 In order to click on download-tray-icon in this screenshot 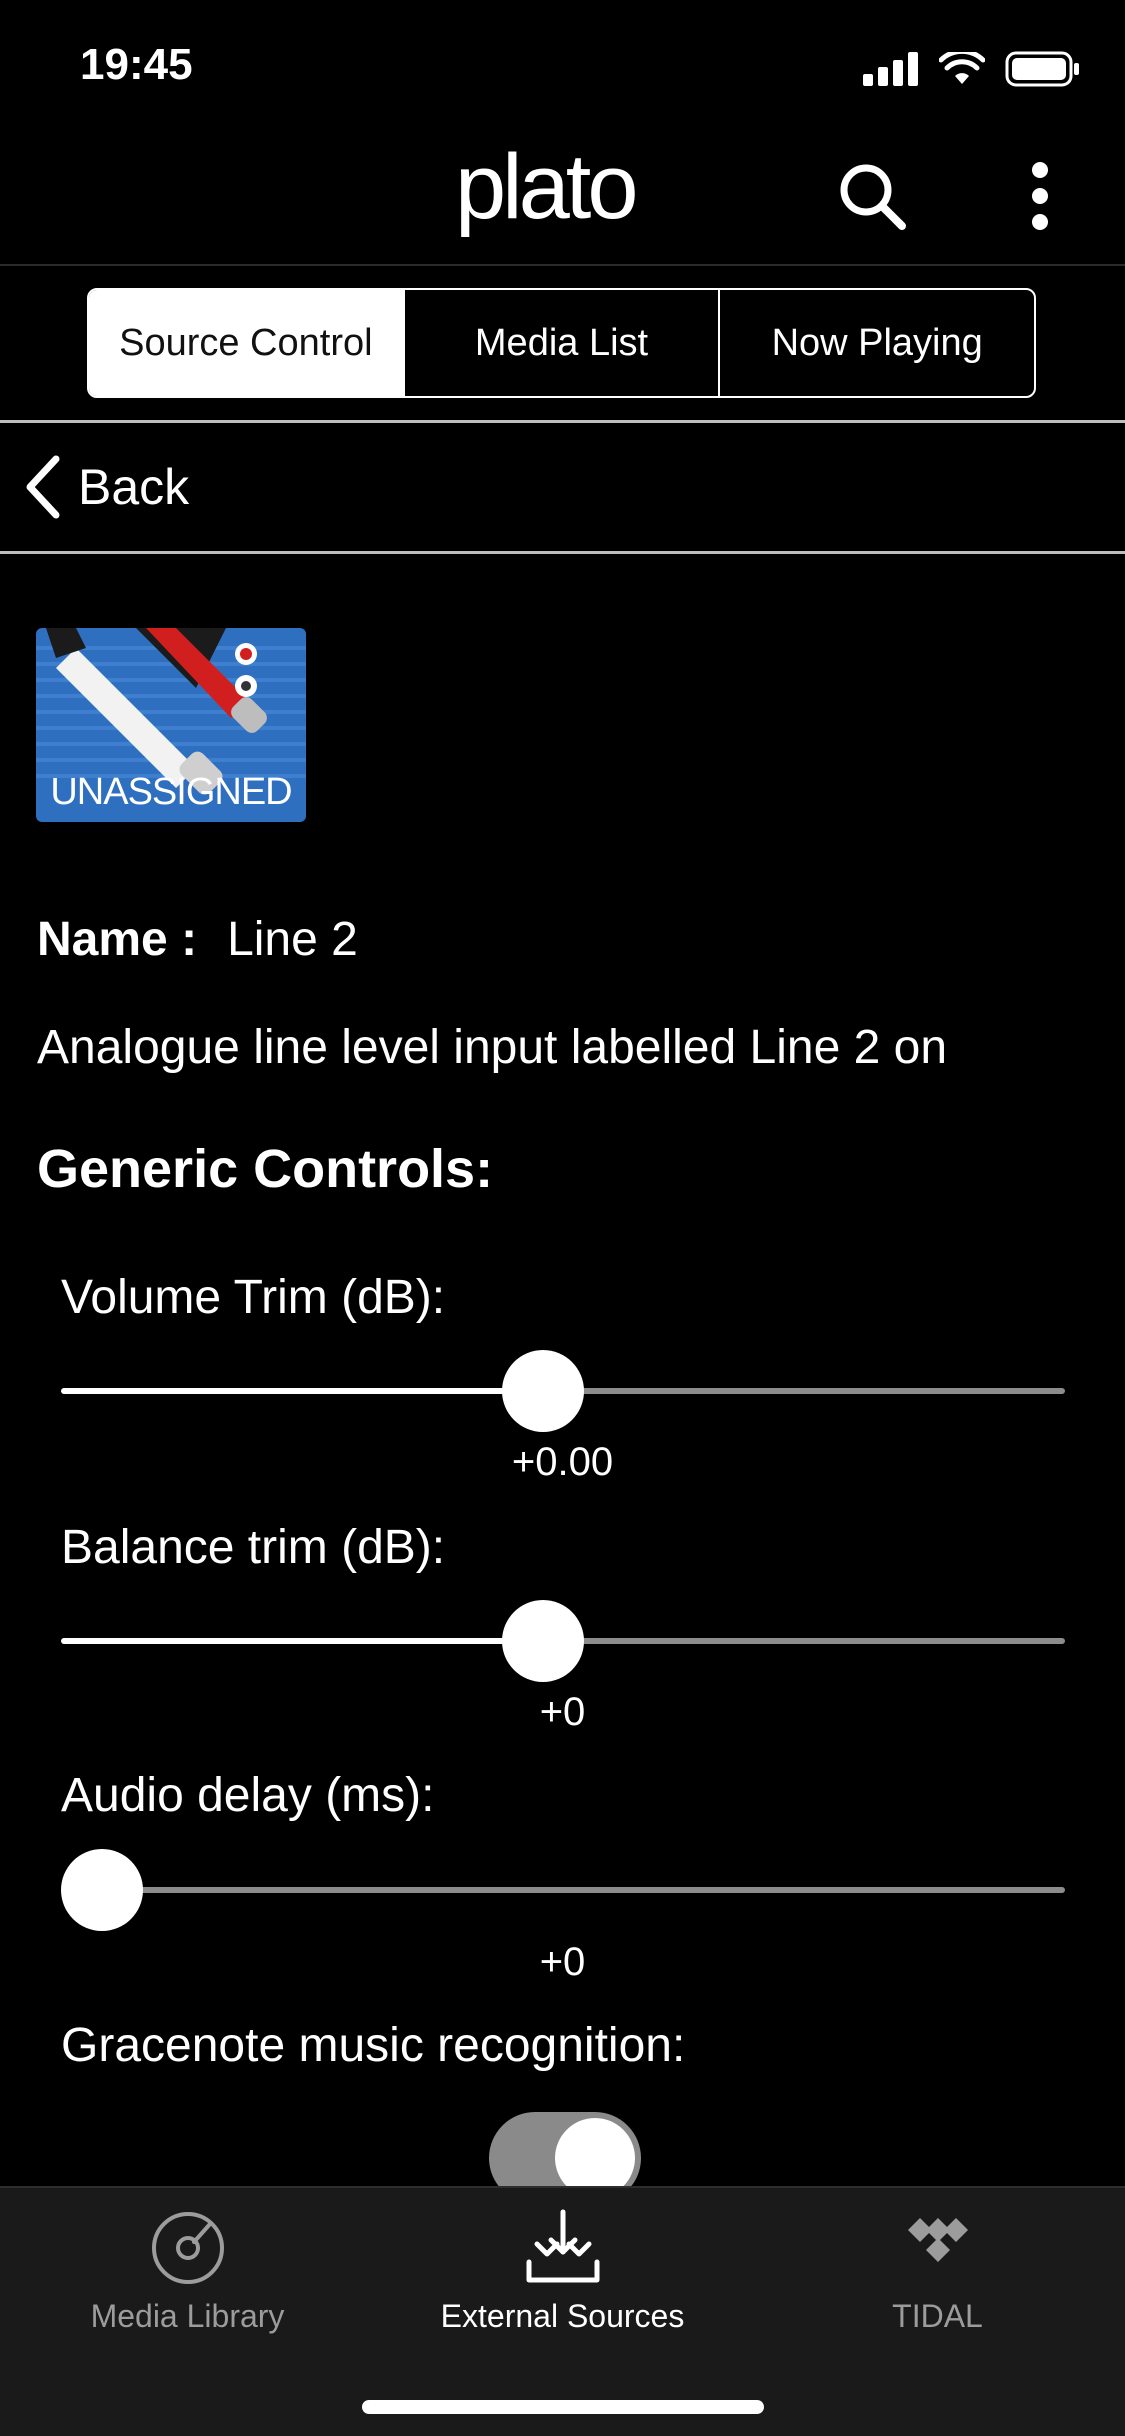, I will do `click(562, 2246)`.